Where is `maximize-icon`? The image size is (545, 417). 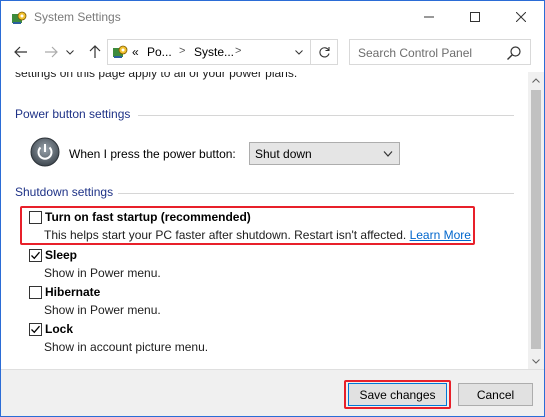 maximize-icon is located at coordinates (475, 16).